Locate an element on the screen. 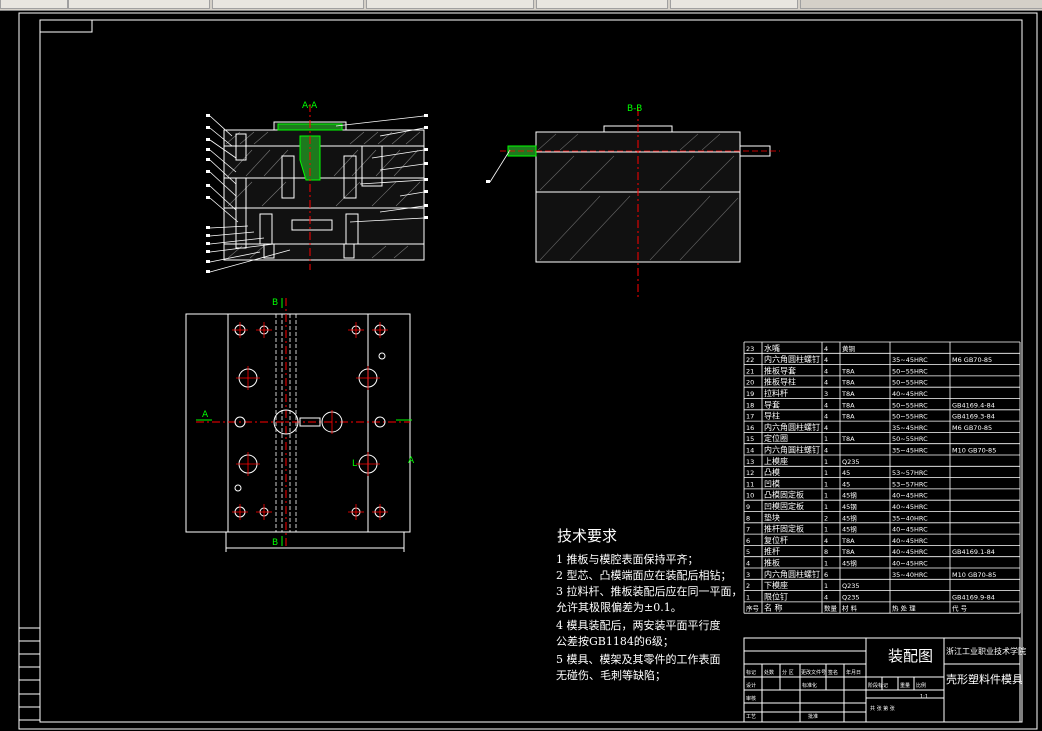  bom-cell: 17 is located at coordinates (750, 417).